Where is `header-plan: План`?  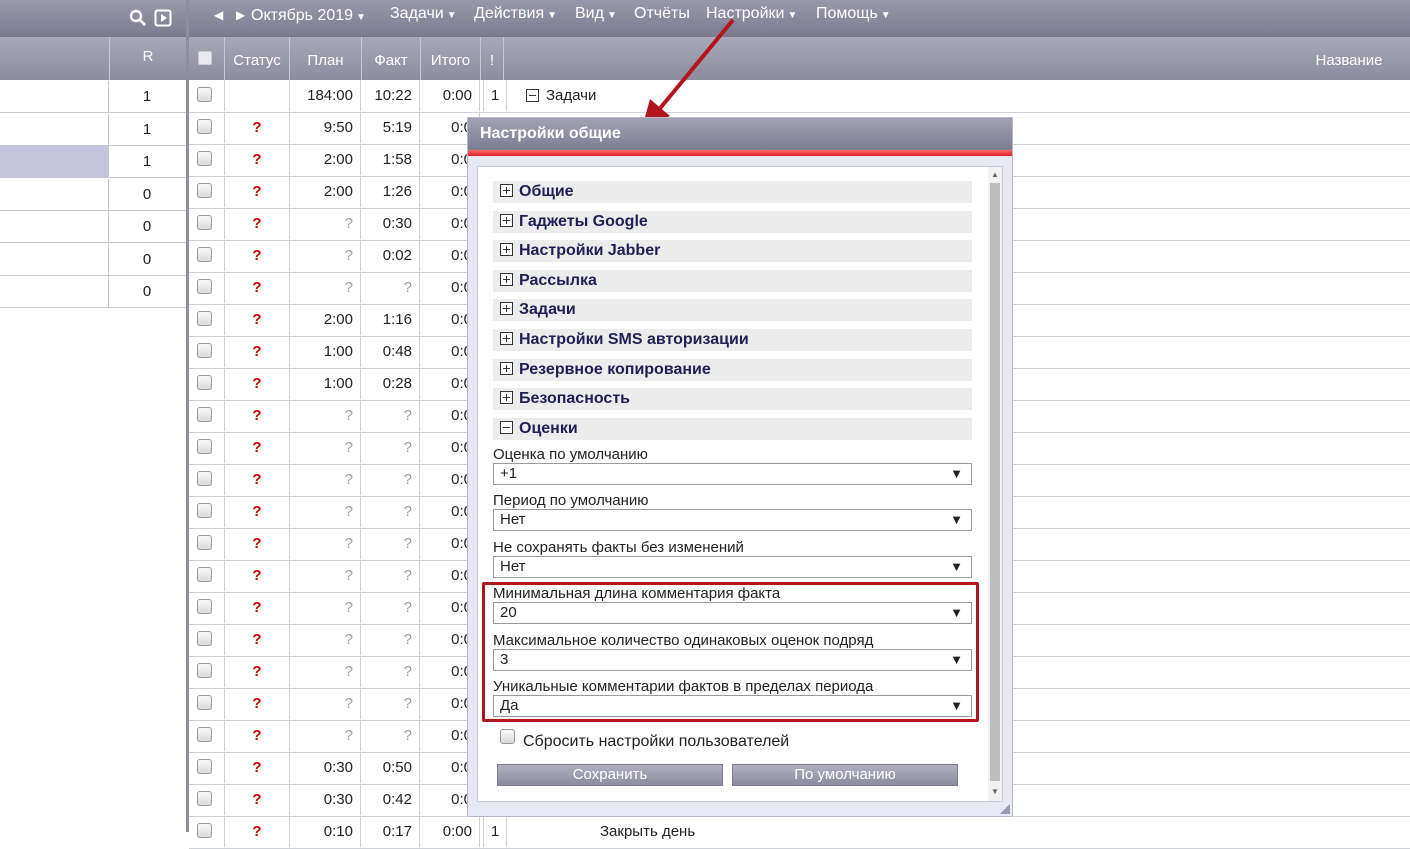
header-plan: План is located at coordinates (326, 58).